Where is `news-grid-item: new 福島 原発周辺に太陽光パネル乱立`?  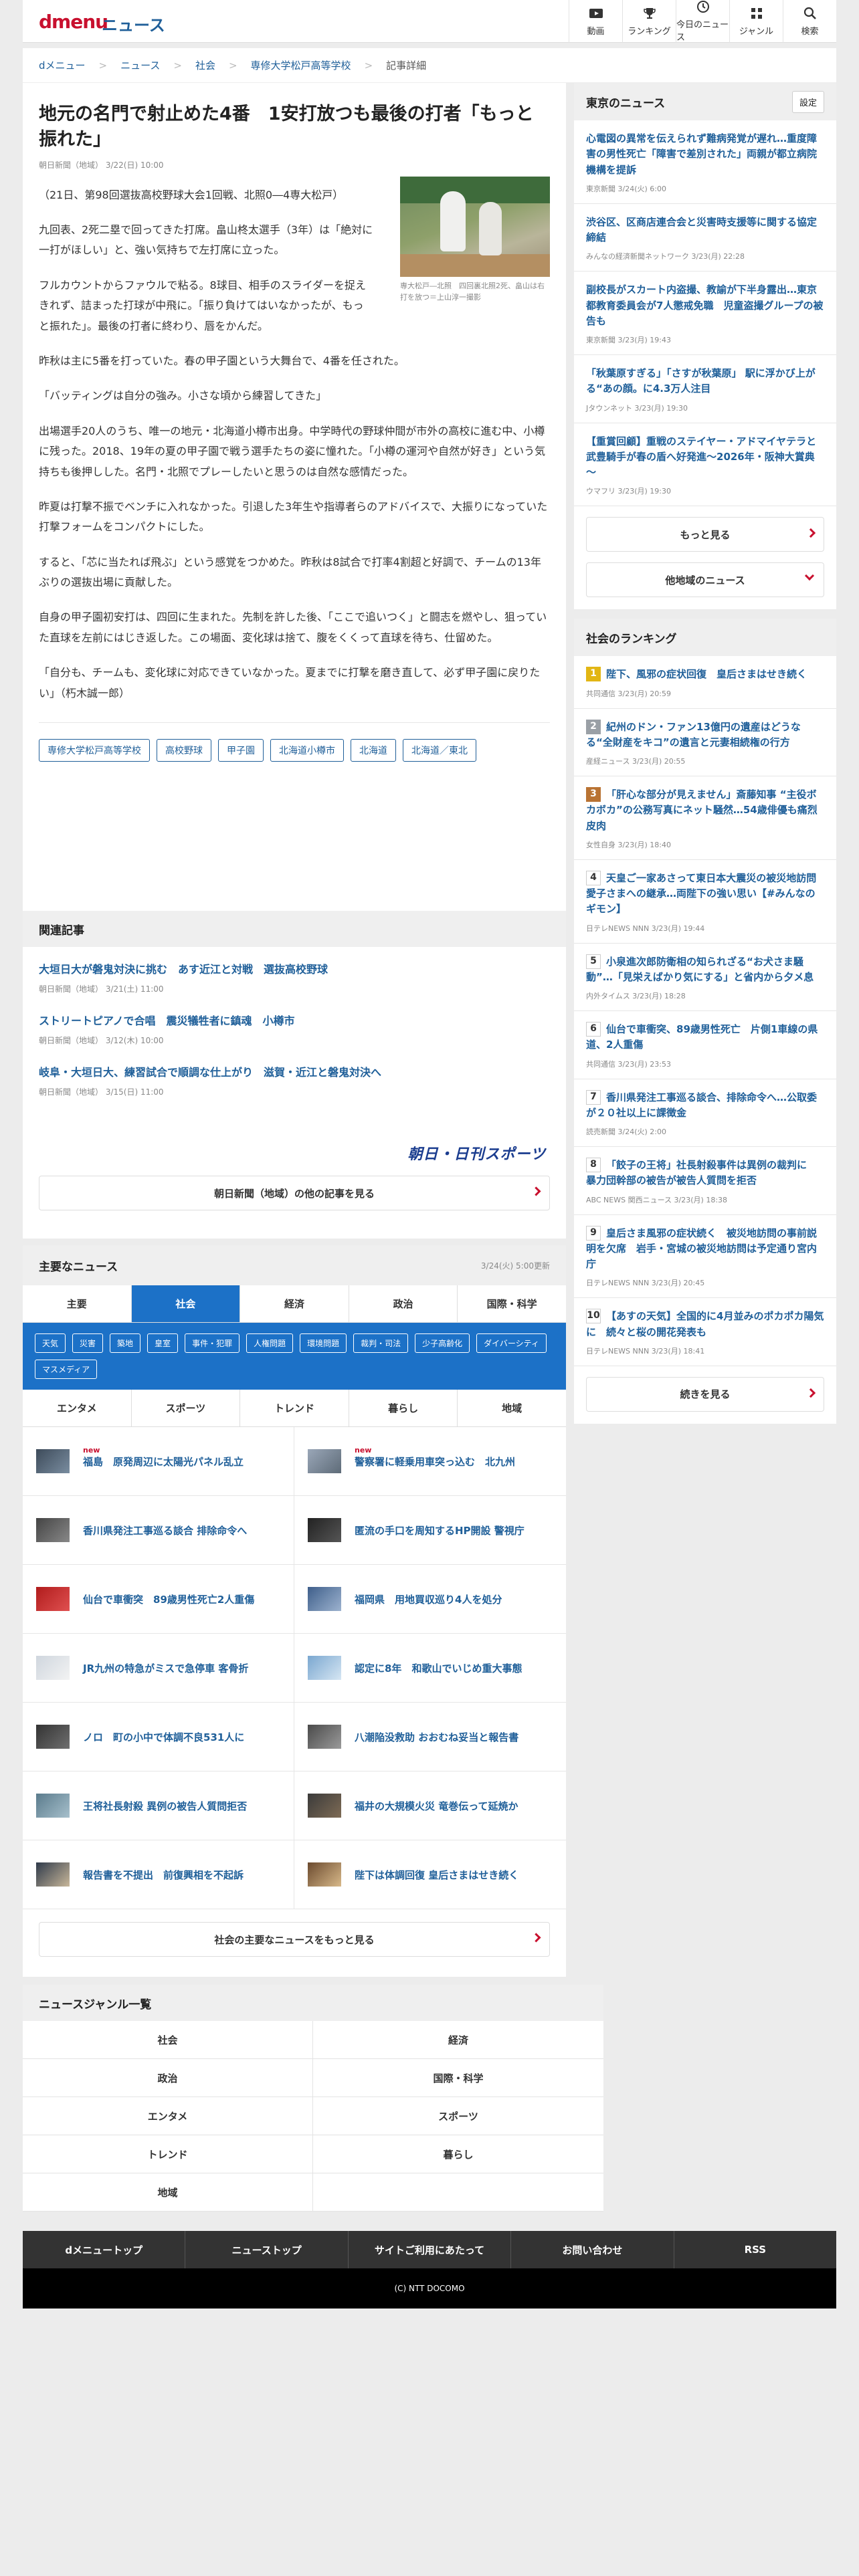 news-grid-item: new 福島 原発周辺に太陽光パネル乱立 is located at coordinates (158, 1461).